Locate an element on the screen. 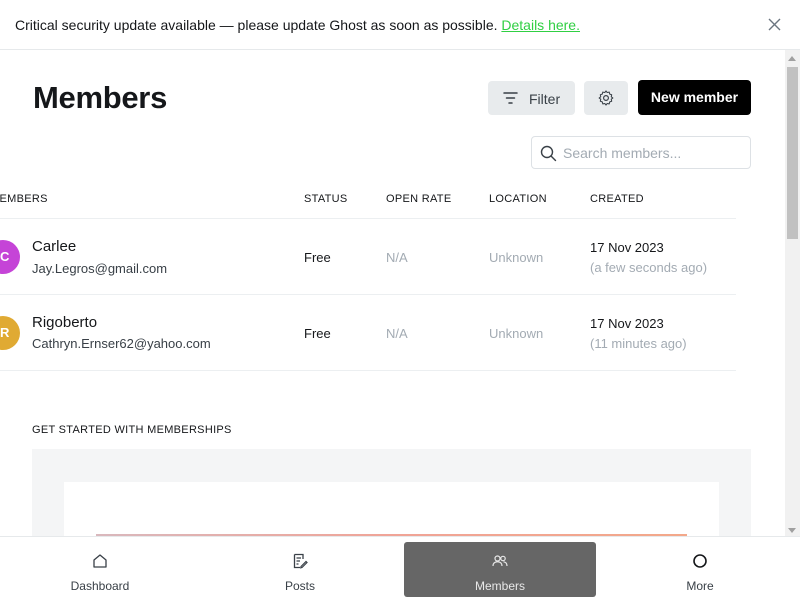 Image resolution: width=800 pixels, height=600 pixels. column-header-open-rate: OPEN RATE is located at coordinates (418, 199).